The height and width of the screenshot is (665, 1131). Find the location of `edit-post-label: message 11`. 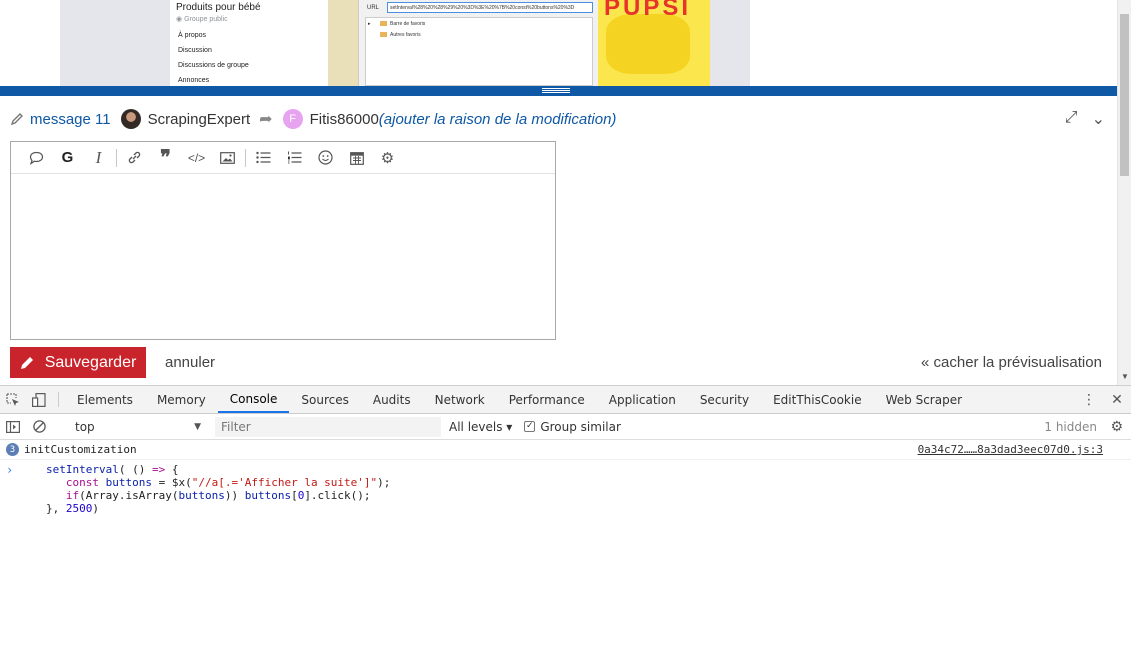

edit-post-label: message 11 is located at coordinates (70, 119).